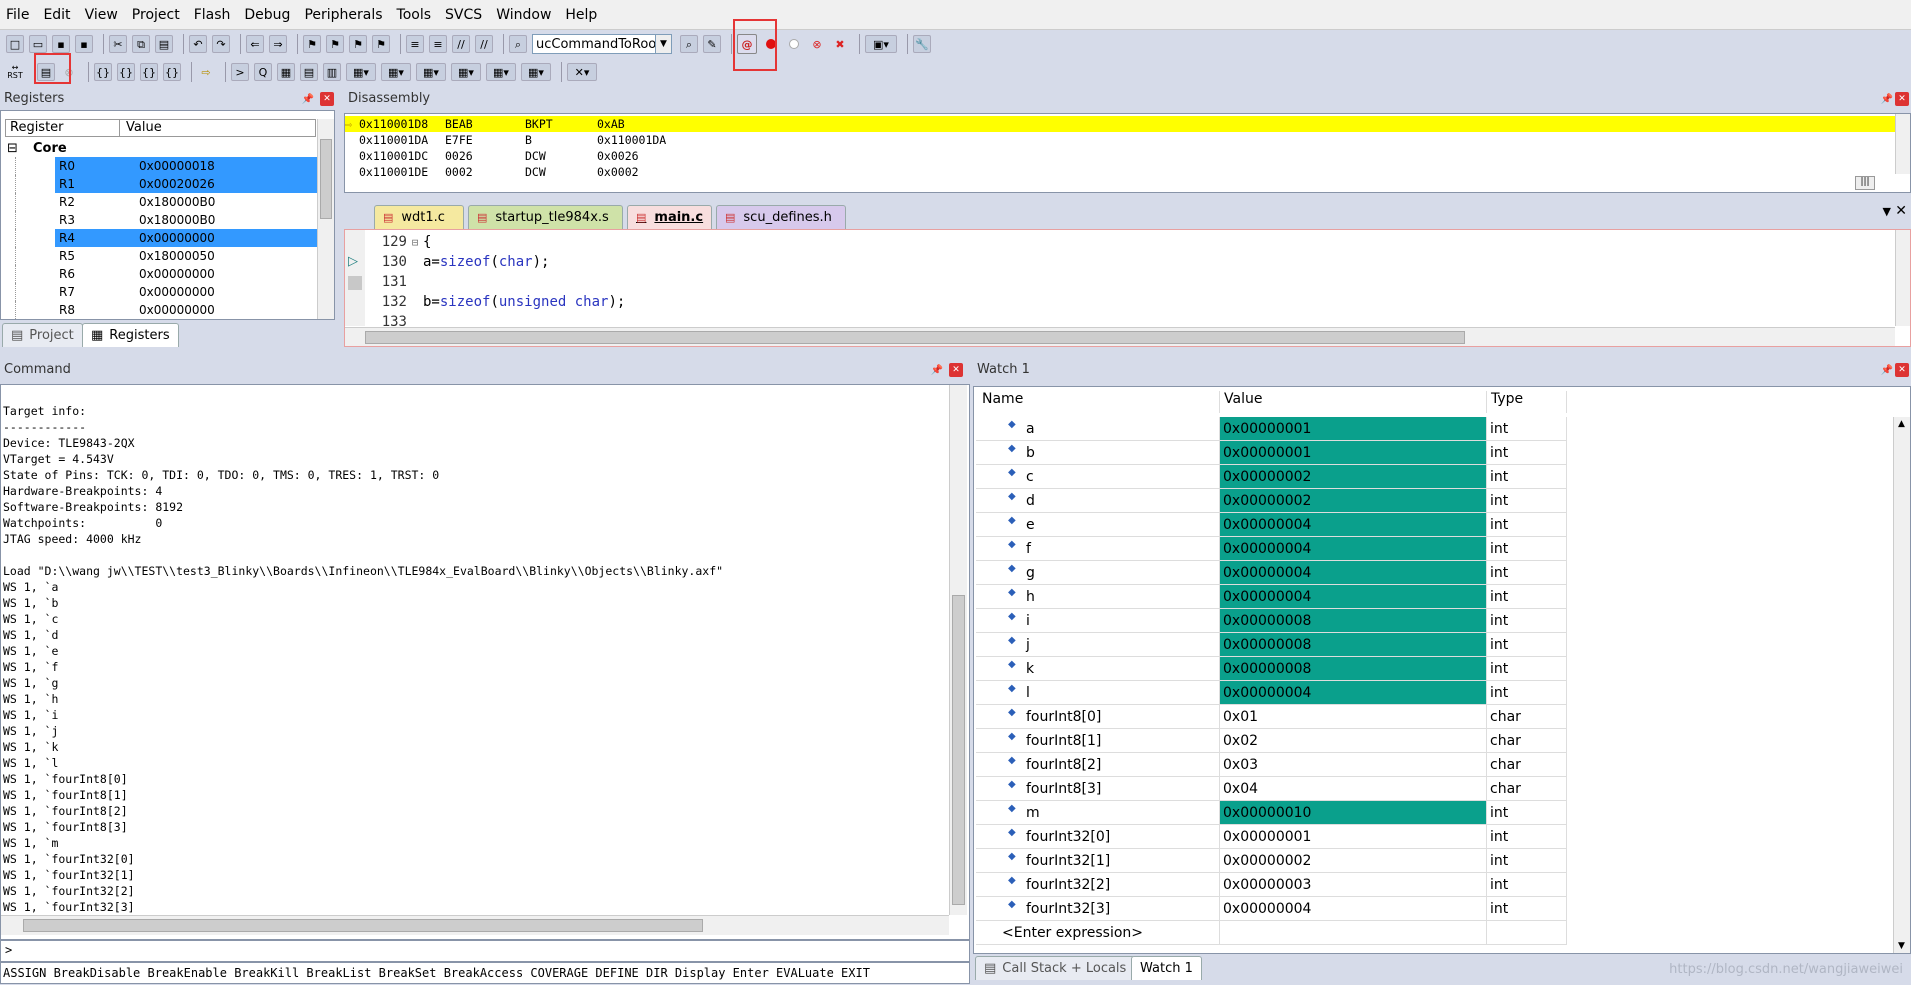 This screenshot has height=985, width=1911. I want to click on register-row: R8 0x00000000, so click(158, 310).